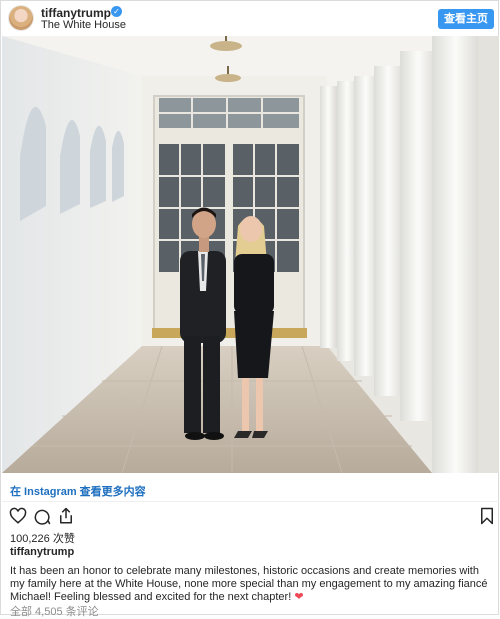  What do you see at coordinates (42, 552) in the screenshot?
I see `caption-username: tiffanytrump` at bounding box center [42, 552].